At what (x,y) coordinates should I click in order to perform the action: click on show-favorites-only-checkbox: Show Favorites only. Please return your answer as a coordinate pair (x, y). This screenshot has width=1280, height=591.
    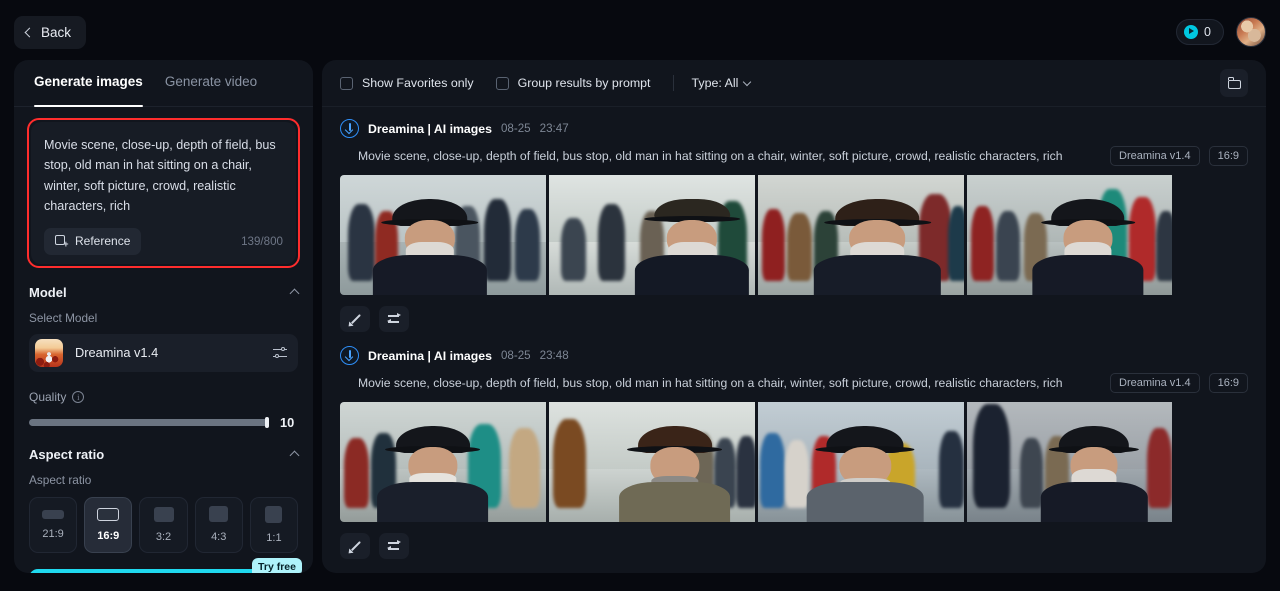
    Looking at the image, I should click on (407, 83).